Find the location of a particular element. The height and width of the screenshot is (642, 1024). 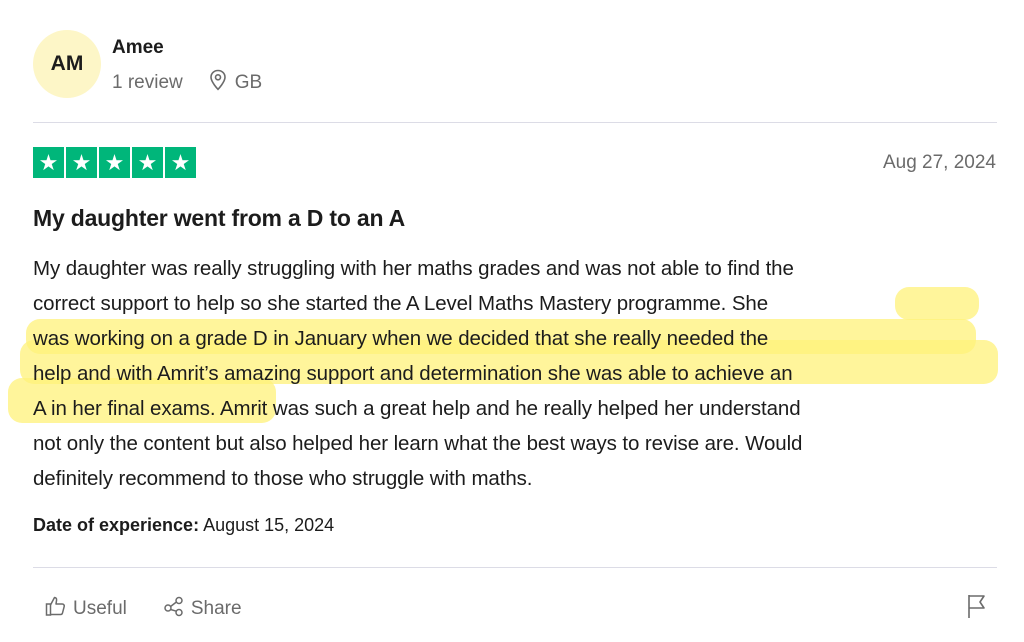

reviewer-meta: 1 review GB is located at coordinates (187, 83).